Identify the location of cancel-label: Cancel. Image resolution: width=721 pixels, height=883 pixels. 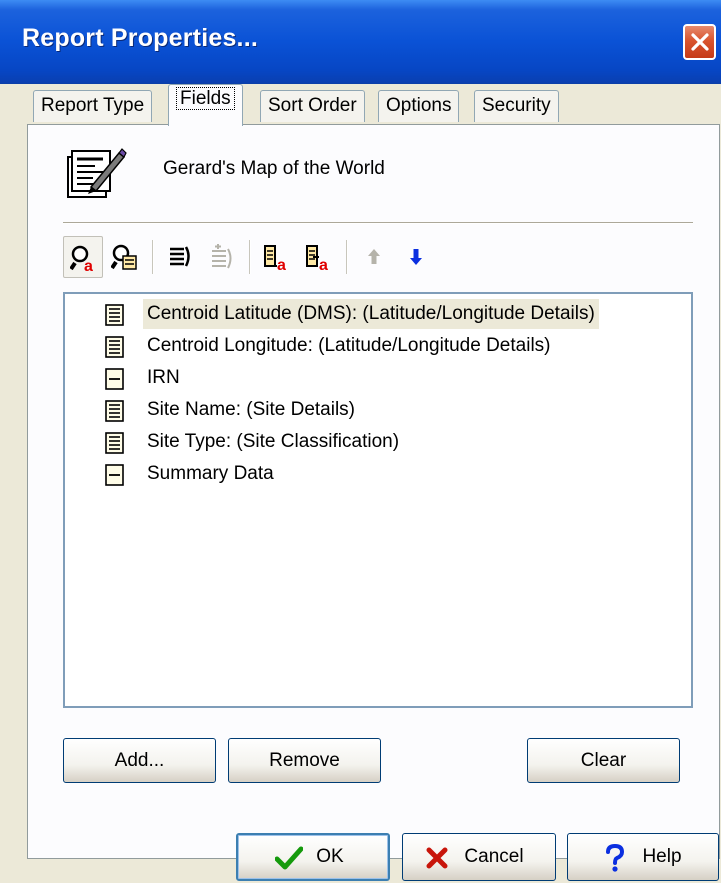
(494, 856).